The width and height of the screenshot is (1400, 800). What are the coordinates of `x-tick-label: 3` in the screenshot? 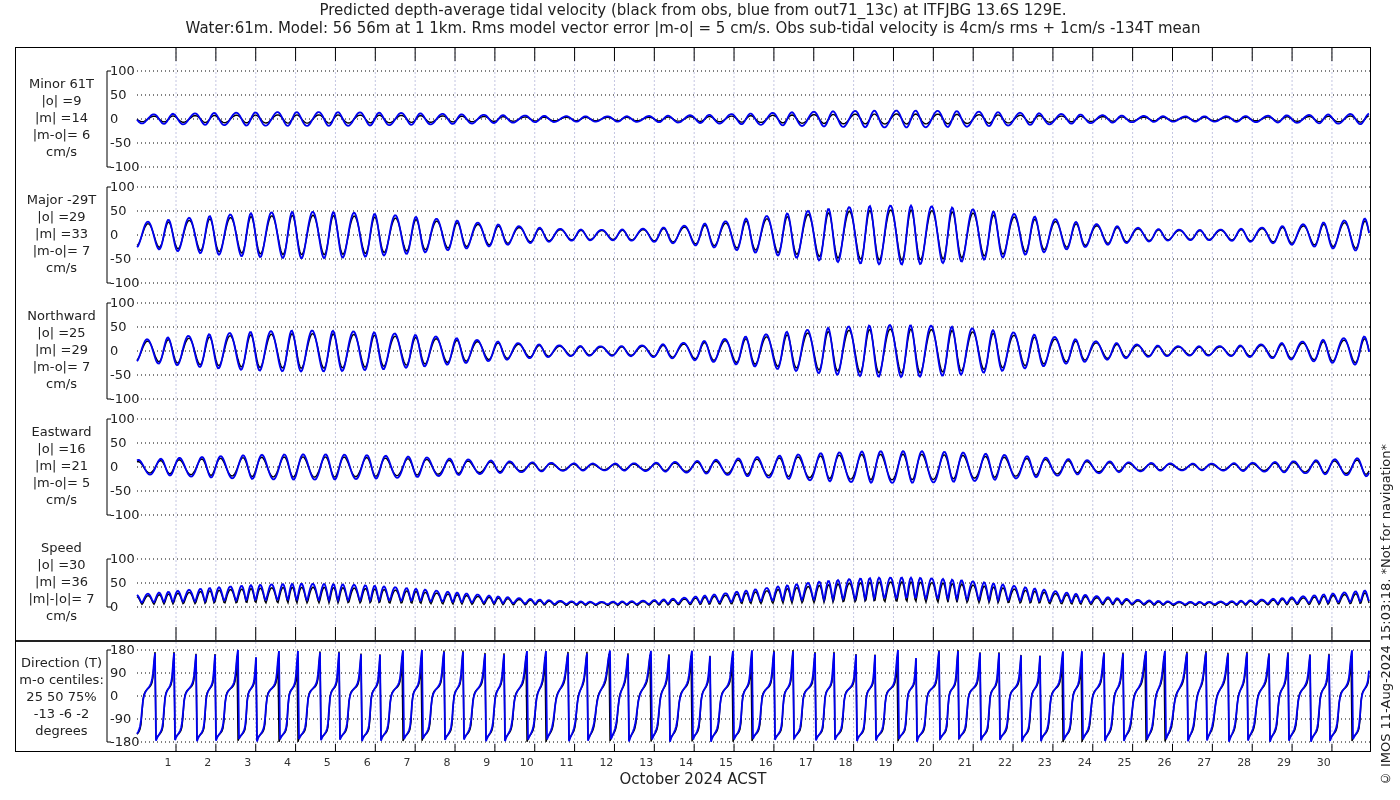 It's located at (248, 762).